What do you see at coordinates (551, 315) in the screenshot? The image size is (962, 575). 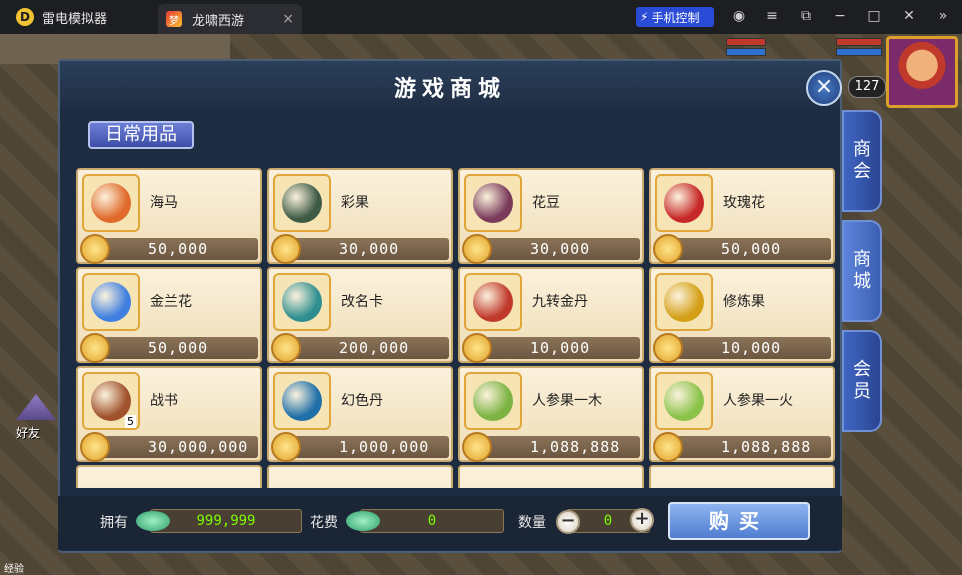 I see `item-card: 九转金丹 10,000` at bounding box center [551, 315].